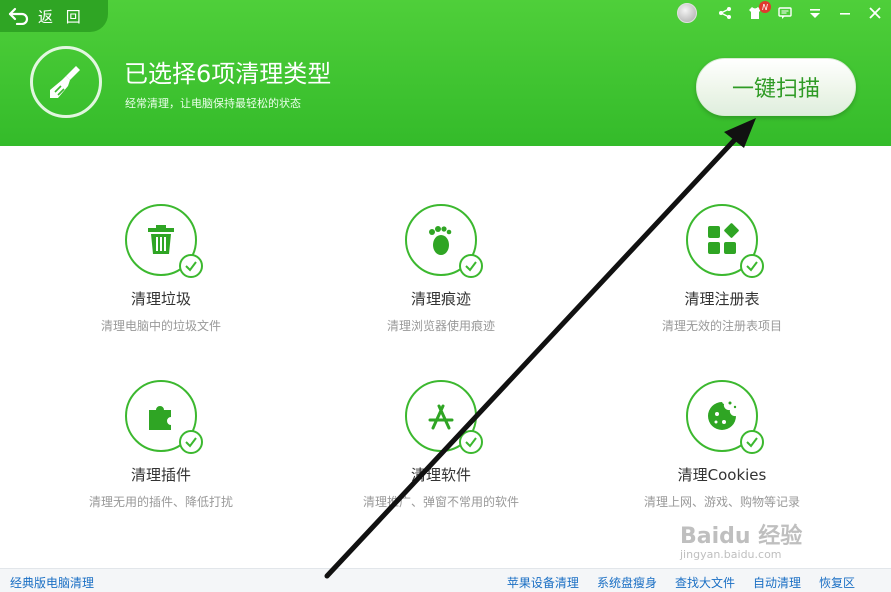  Describe the element at coordinates (440, 326) in the screenshot. I see `category-desc: 清理浏览器使用痕迹` at that location.